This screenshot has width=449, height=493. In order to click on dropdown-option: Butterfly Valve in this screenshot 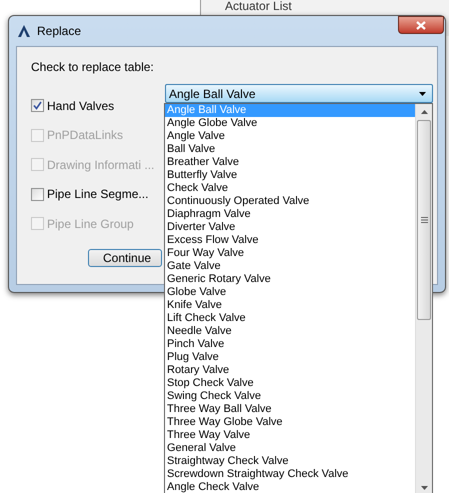, I will do `click(290, 175)`.